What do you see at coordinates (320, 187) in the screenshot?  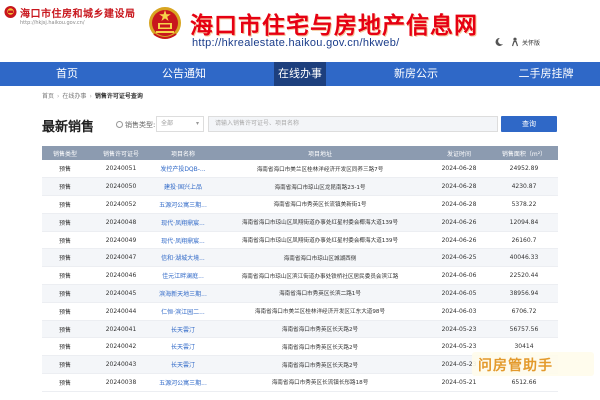 I see `project-address-cell: 海南省海口市琼山区龙昆南路23-1号` at bounding box center [320, 187].